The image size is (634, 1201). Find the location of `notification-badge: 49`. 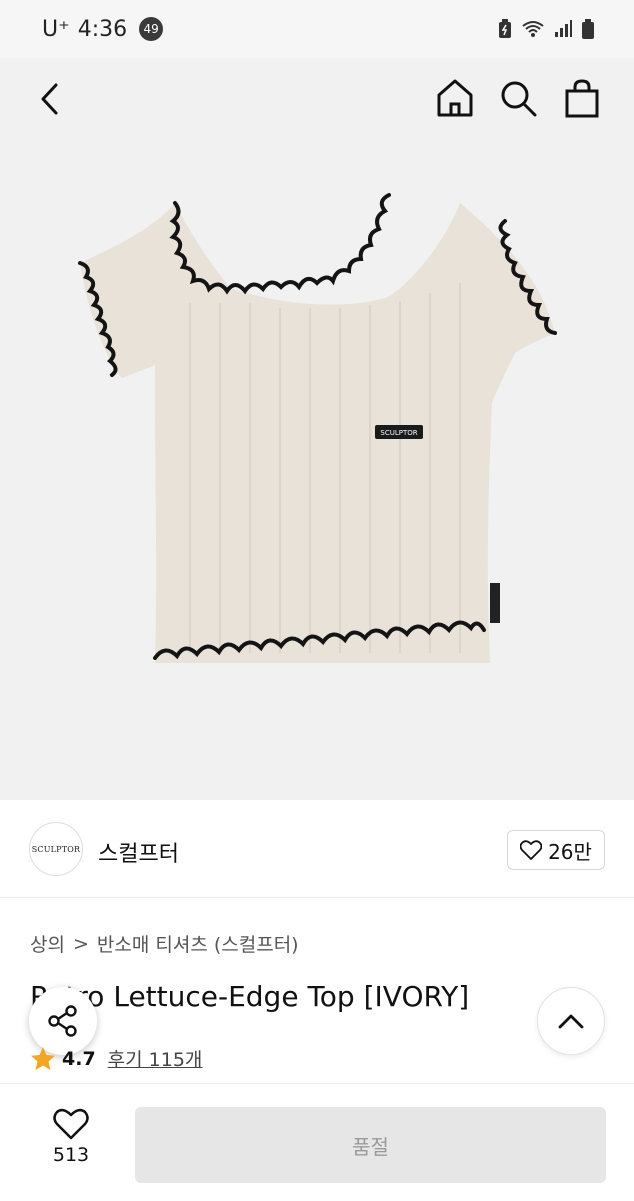

notification-badge: 49 is located at coordinates (151, 29).